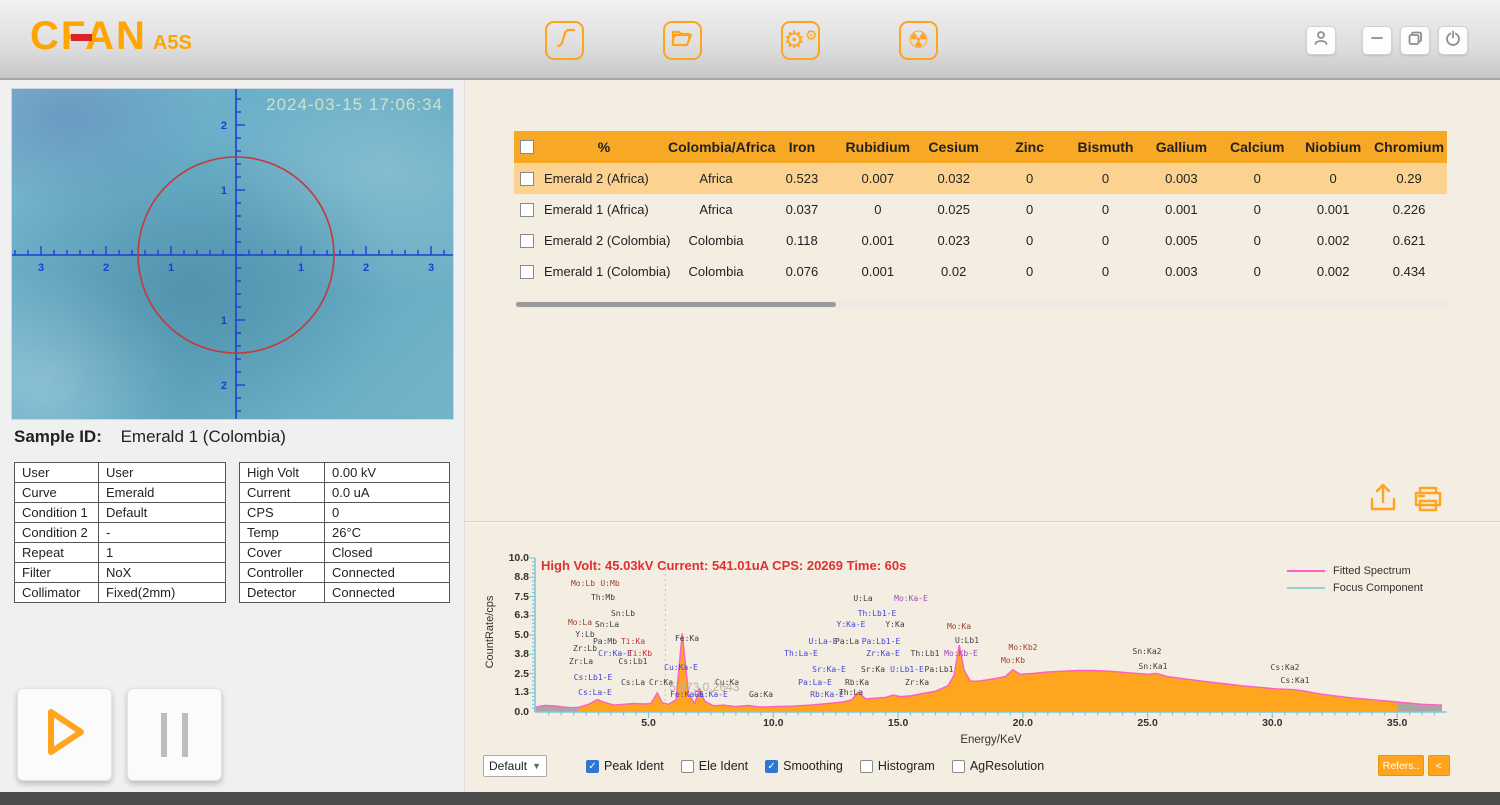  I want to click on export-button, so click(1383, 499).